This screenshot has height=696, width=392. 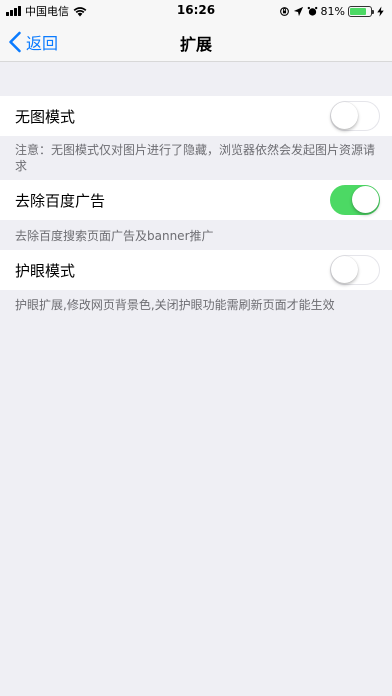 What do you see at coordinates (195, 158) in the screenshot?
I see `setting-note-no-image: 注意：无图模式仅对图片进行了隐藏，浏览器依然会发起图片资源请求` at bounding box center [195, 158].